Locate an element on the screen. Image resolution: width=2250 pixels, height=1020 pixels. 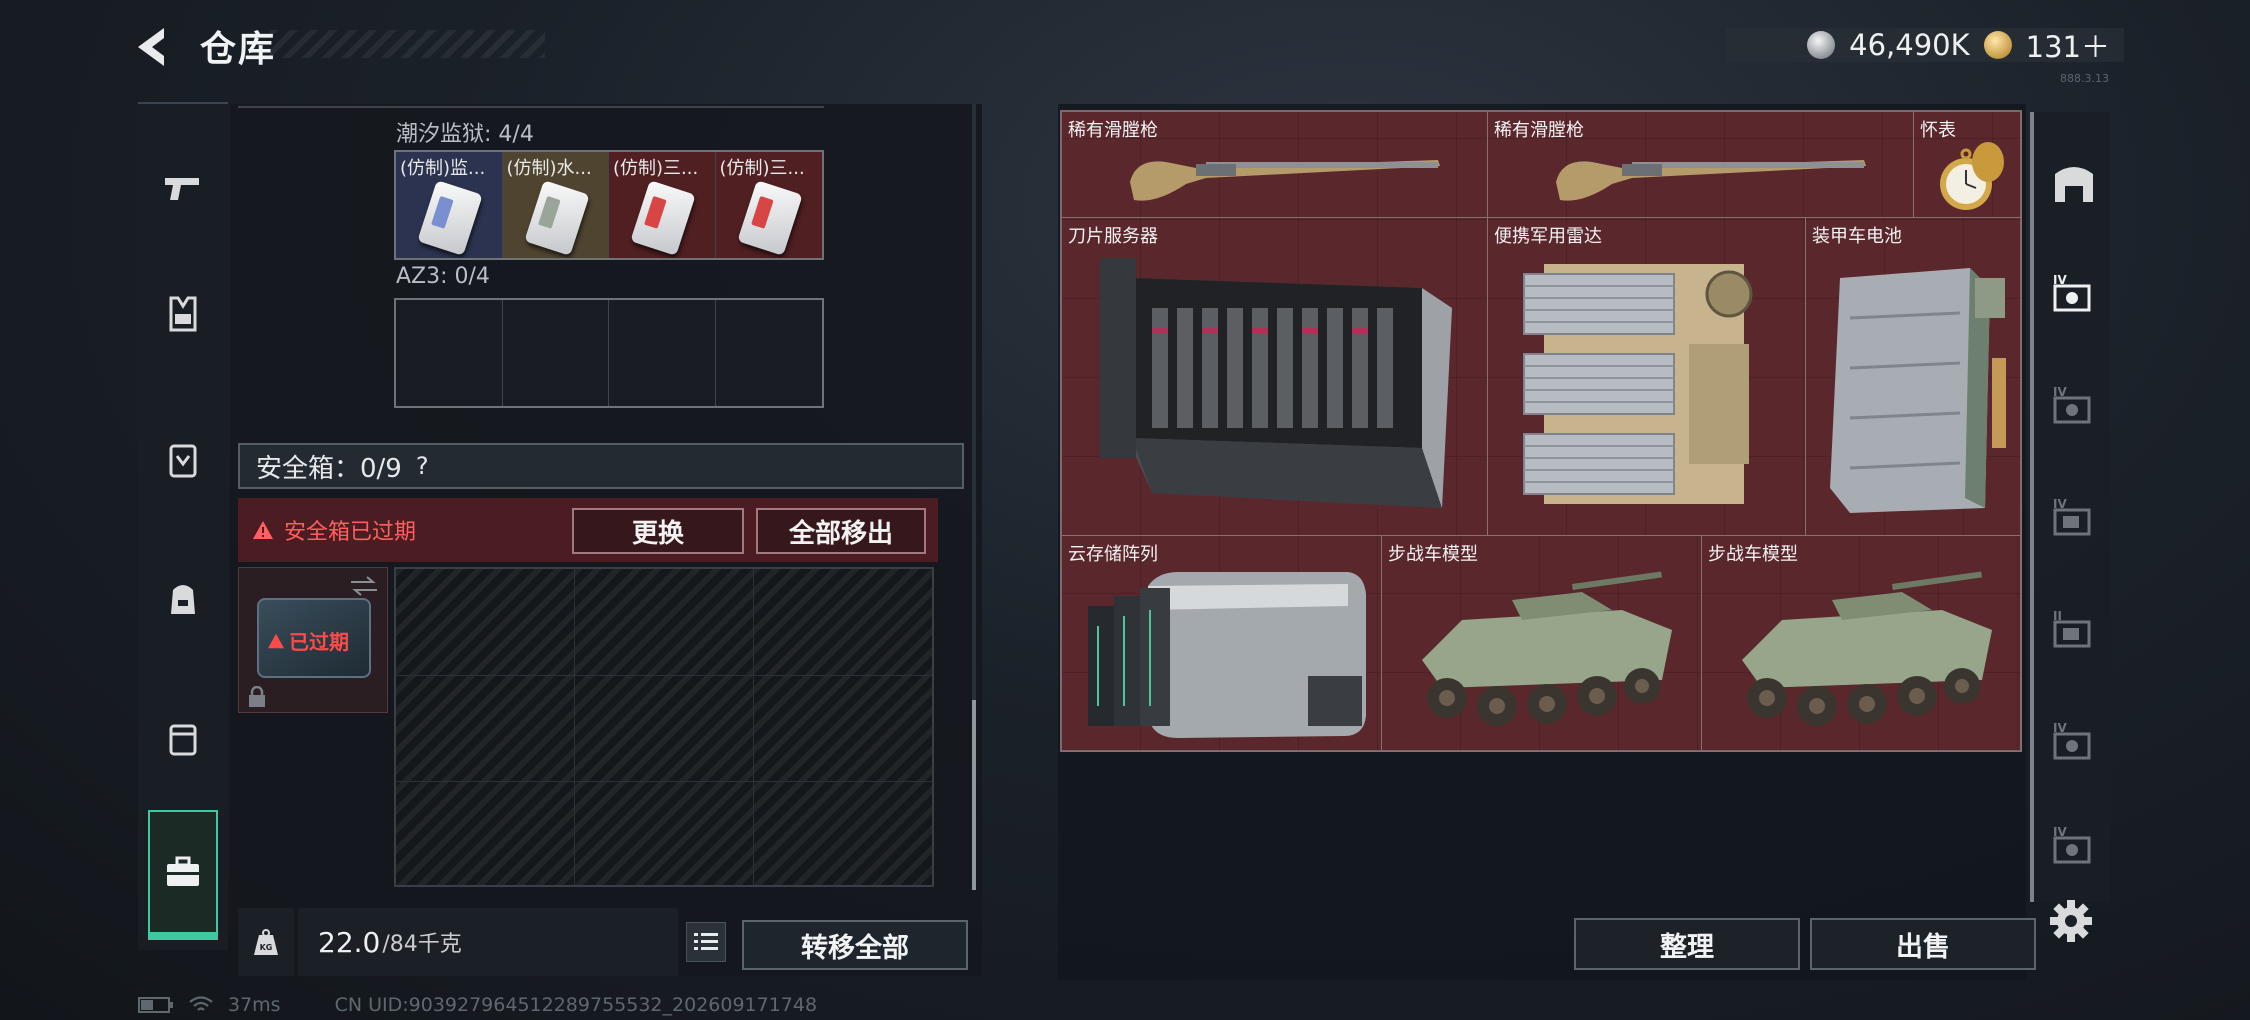
stash-item: 便携军用雷达 is located at coordinates (1647, 377).